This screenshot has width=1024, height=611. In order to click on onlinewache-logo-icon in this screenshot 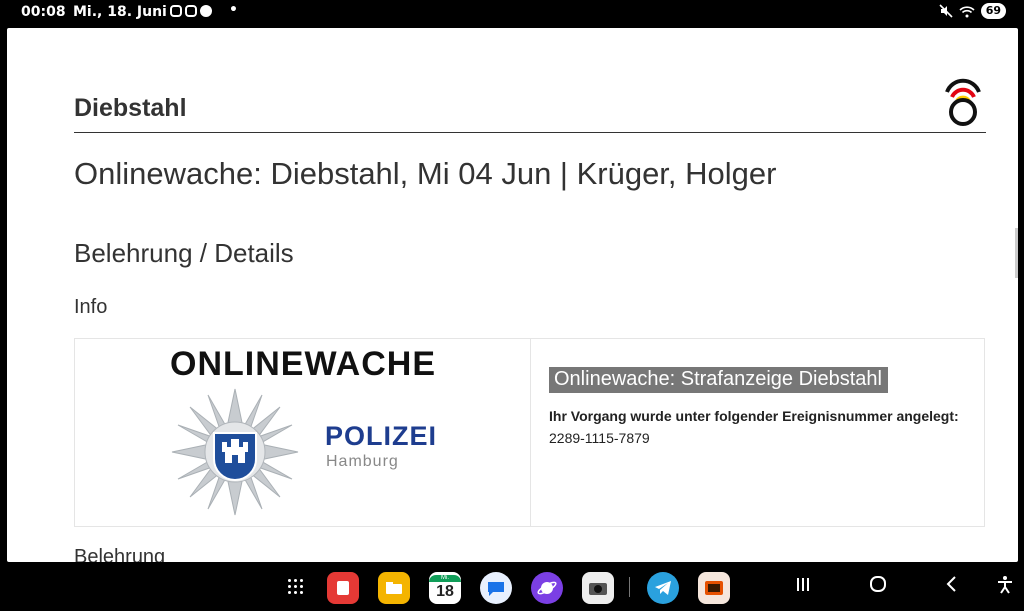, I will do `click(963, 102)`.